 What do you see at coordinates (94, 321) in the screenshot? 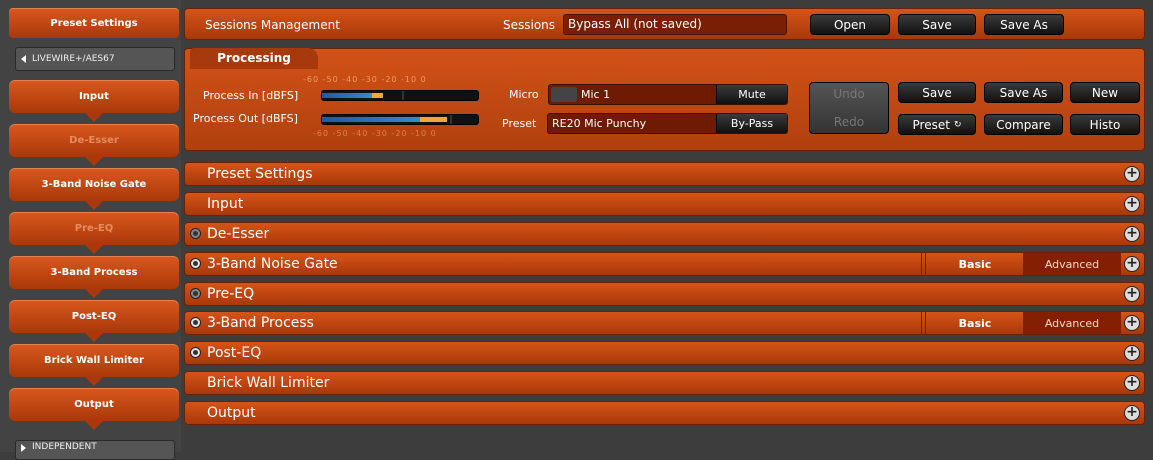
I see `sidebar-item-post-eq: Post-EQ` at bounding box center [94, 321].